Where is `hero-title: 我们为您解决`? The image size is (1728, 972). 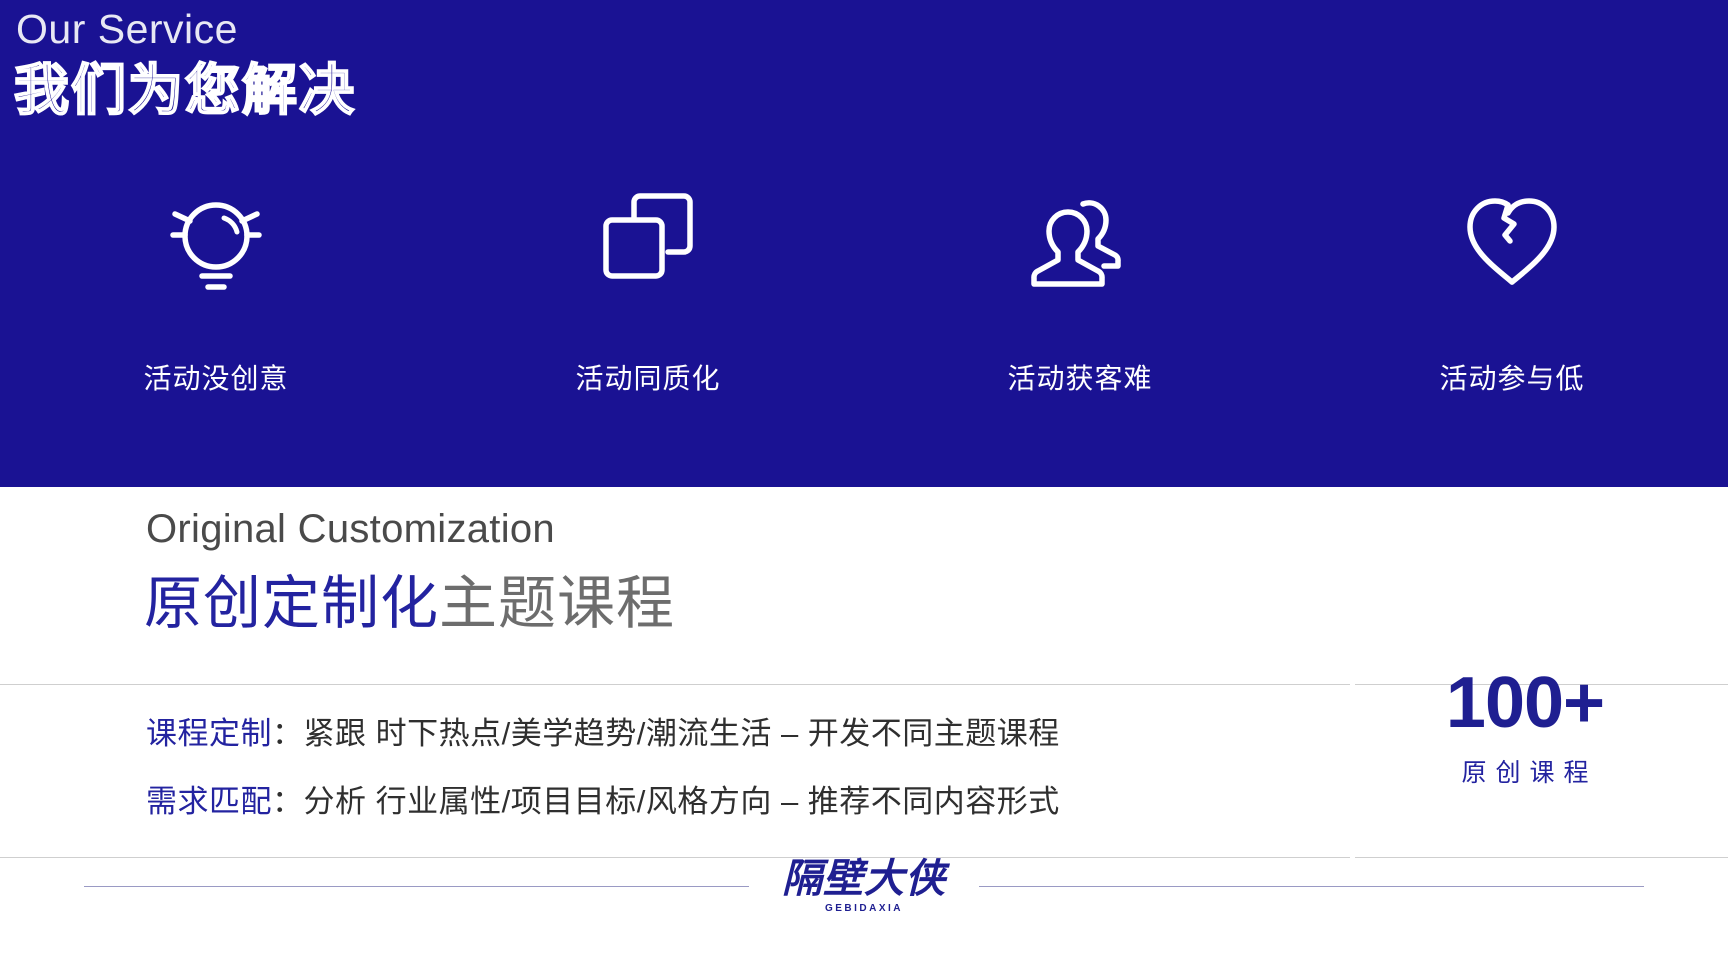
hero-title: 我们为您解决 is located at coordinates (185, 90).